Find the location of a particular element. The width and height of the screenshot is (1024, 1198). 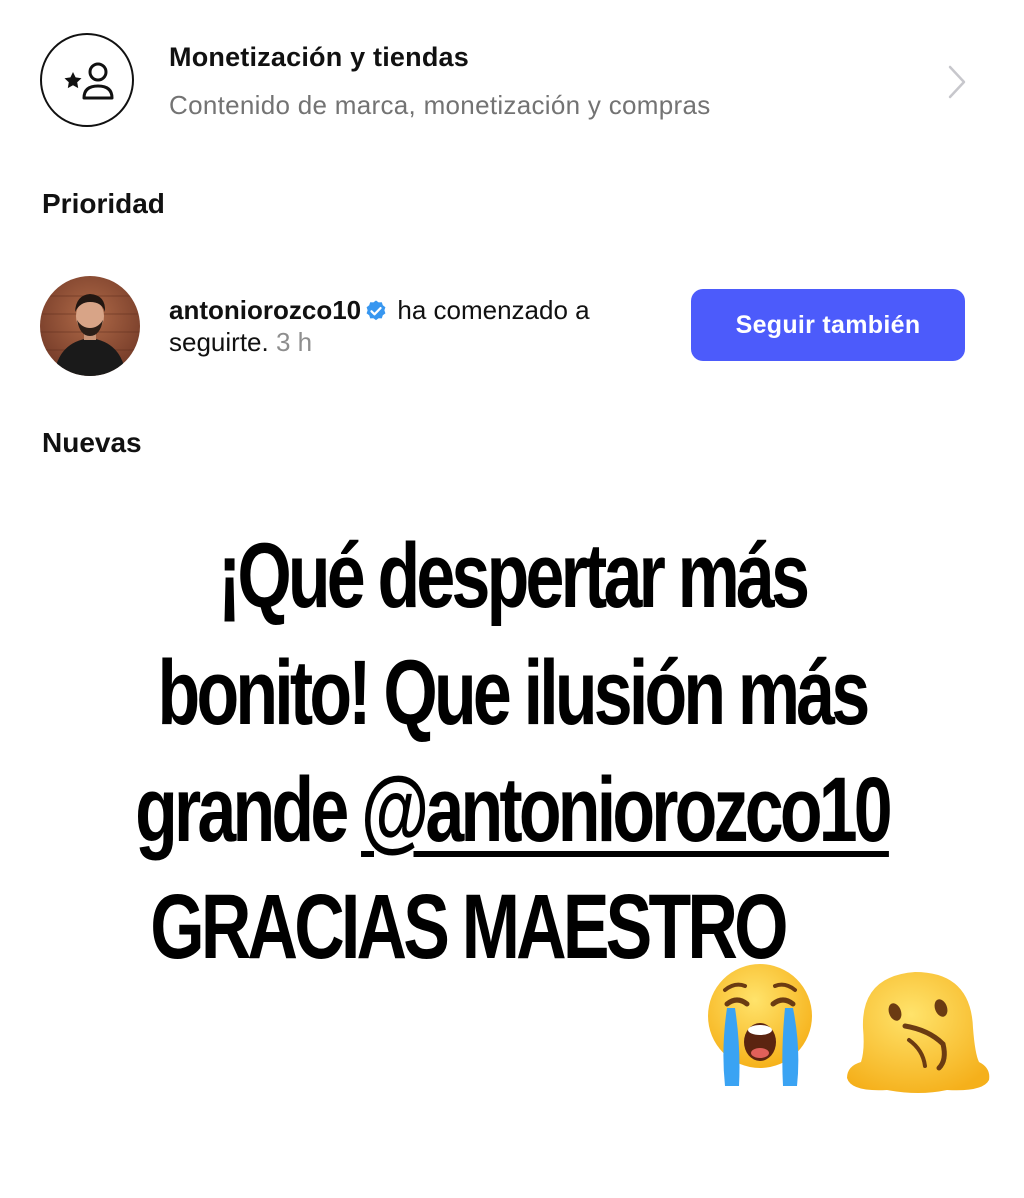

avatar is located at coordinates (90, 326).